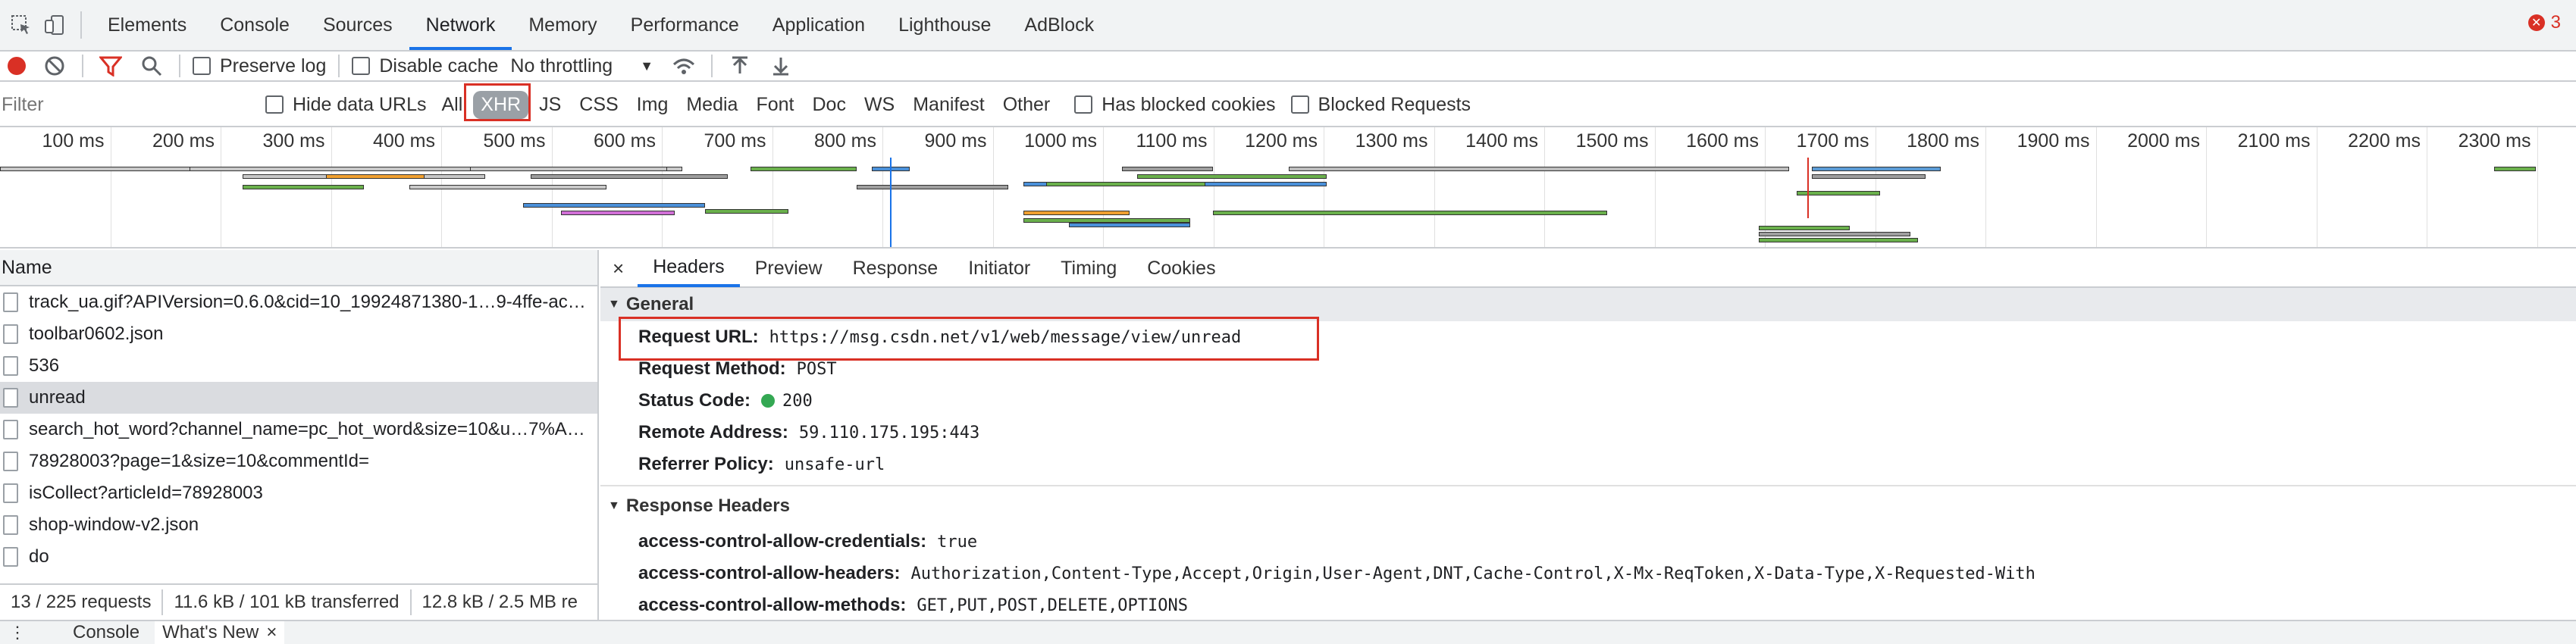 This screenshot has width=2576, height=644. Describe the element at coordinates (1288, 632) in the screenshot. I see `bottom-drawer: ⋮ Console What's New ×` at that location.